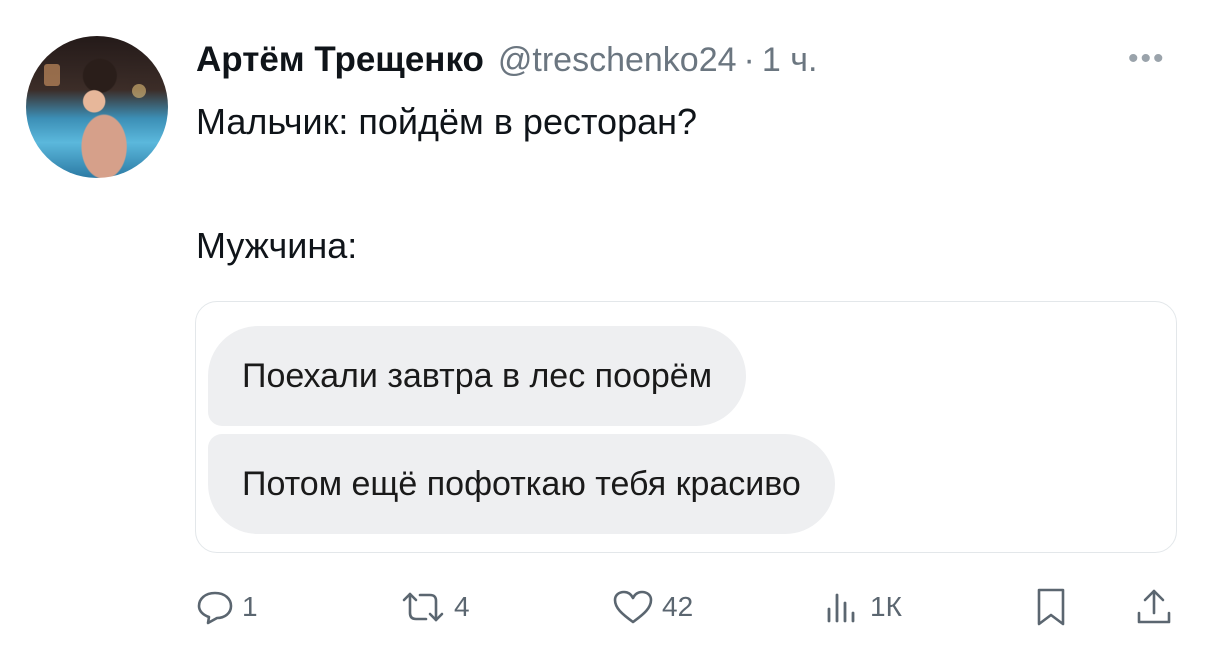 This screenshot has width=1206, height=668. I want to click on share-icon, so click(1154, 607).